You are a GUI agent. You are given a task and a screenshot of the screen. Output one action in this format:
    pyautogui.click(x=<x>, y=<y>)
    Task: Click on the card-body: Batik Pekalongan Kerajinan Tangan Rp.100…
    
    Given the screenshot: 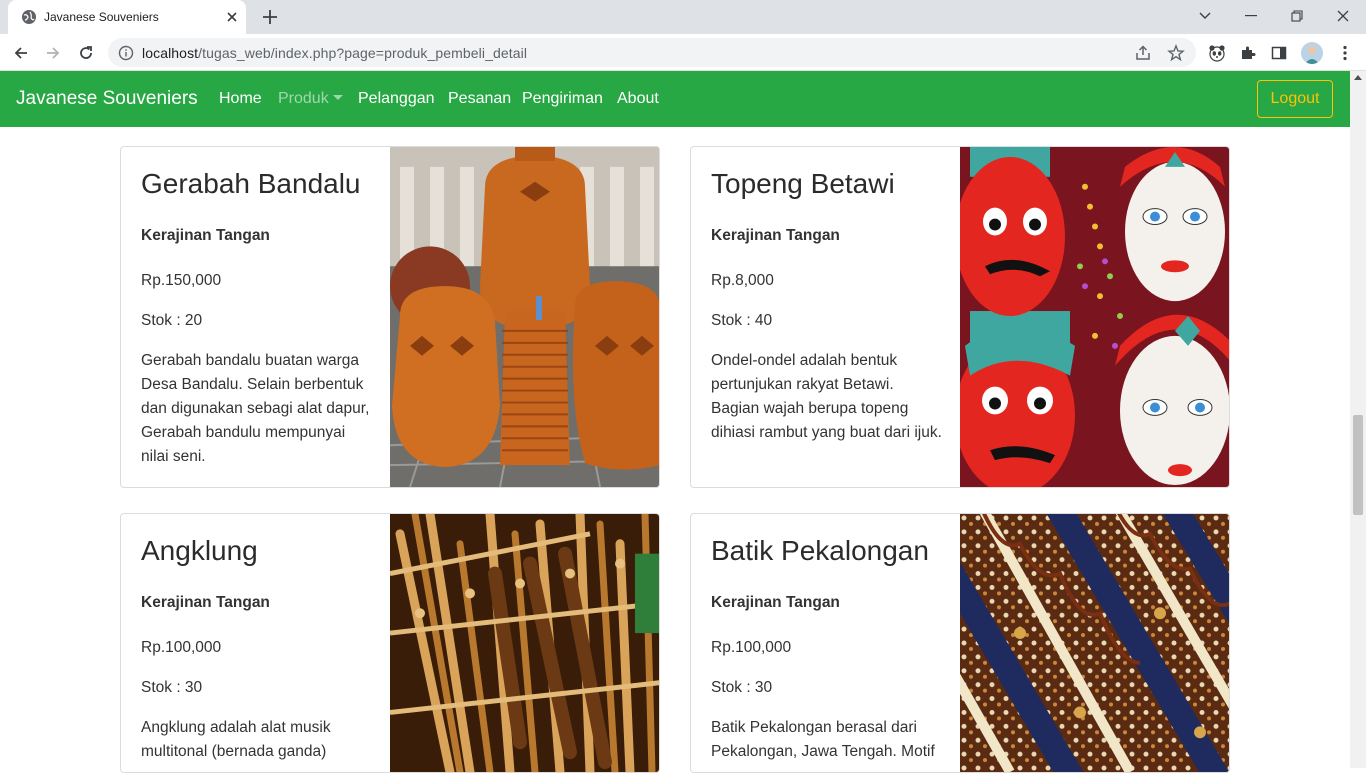 What is the action you would take?
    pyautogui.click(x=825, y=643)
    